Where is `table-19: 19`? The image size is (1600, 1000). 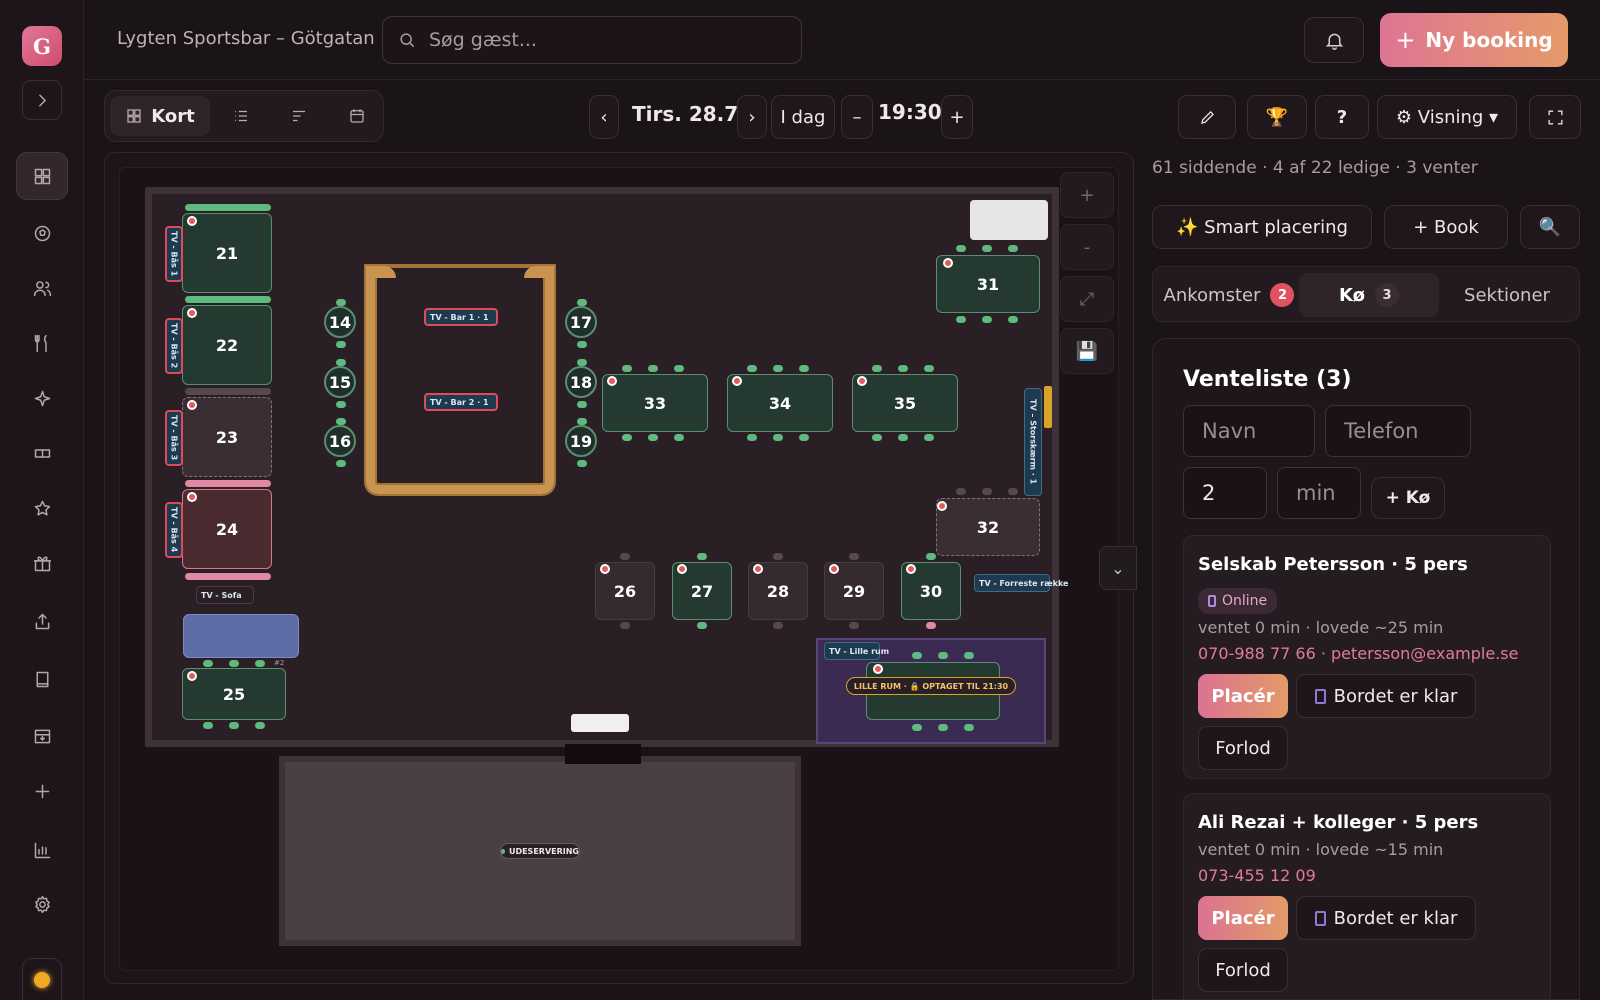 table-19: 19 is located at coordinates (581, 441).